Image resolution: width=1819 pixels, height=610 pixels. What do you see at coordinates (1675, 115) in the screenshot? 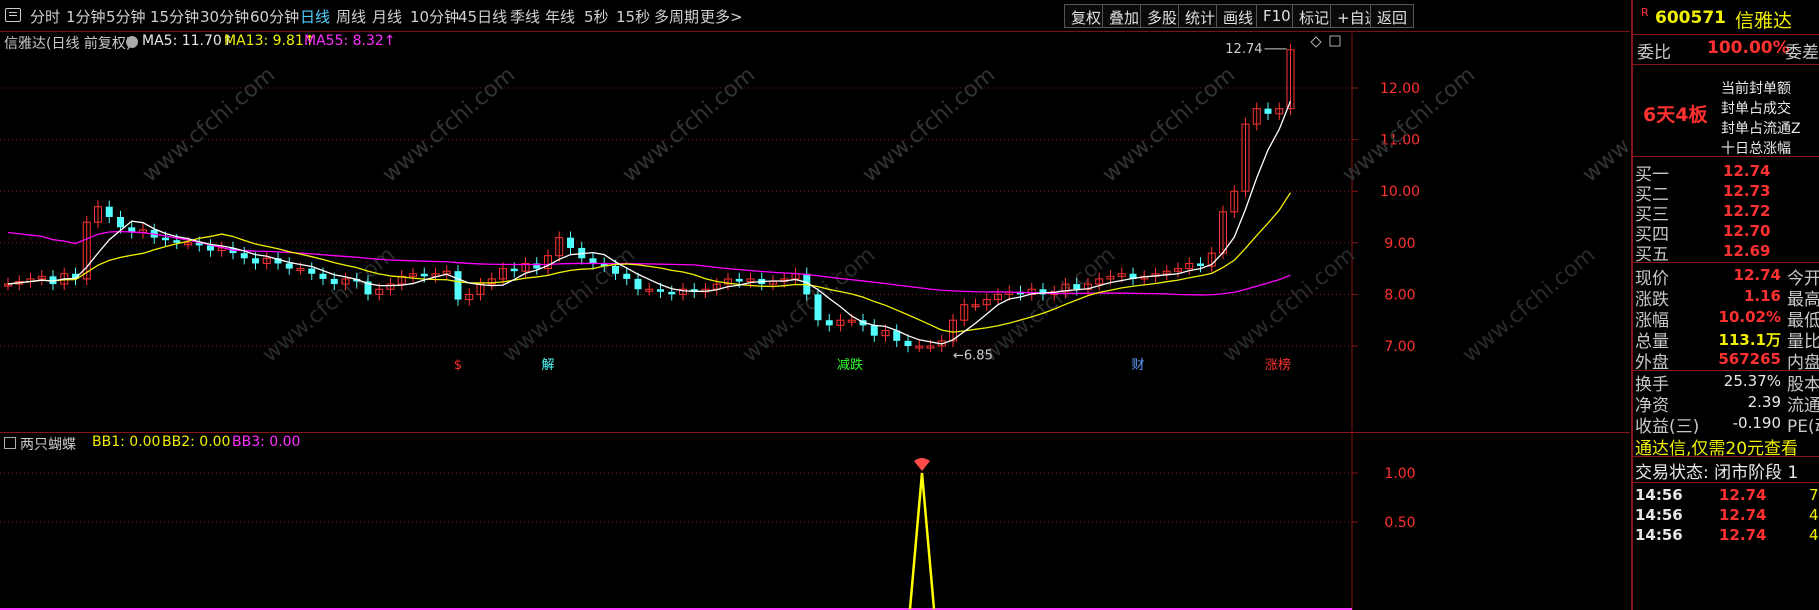
I see `board-count: 6天4板` at bounding box center [1675, 115].